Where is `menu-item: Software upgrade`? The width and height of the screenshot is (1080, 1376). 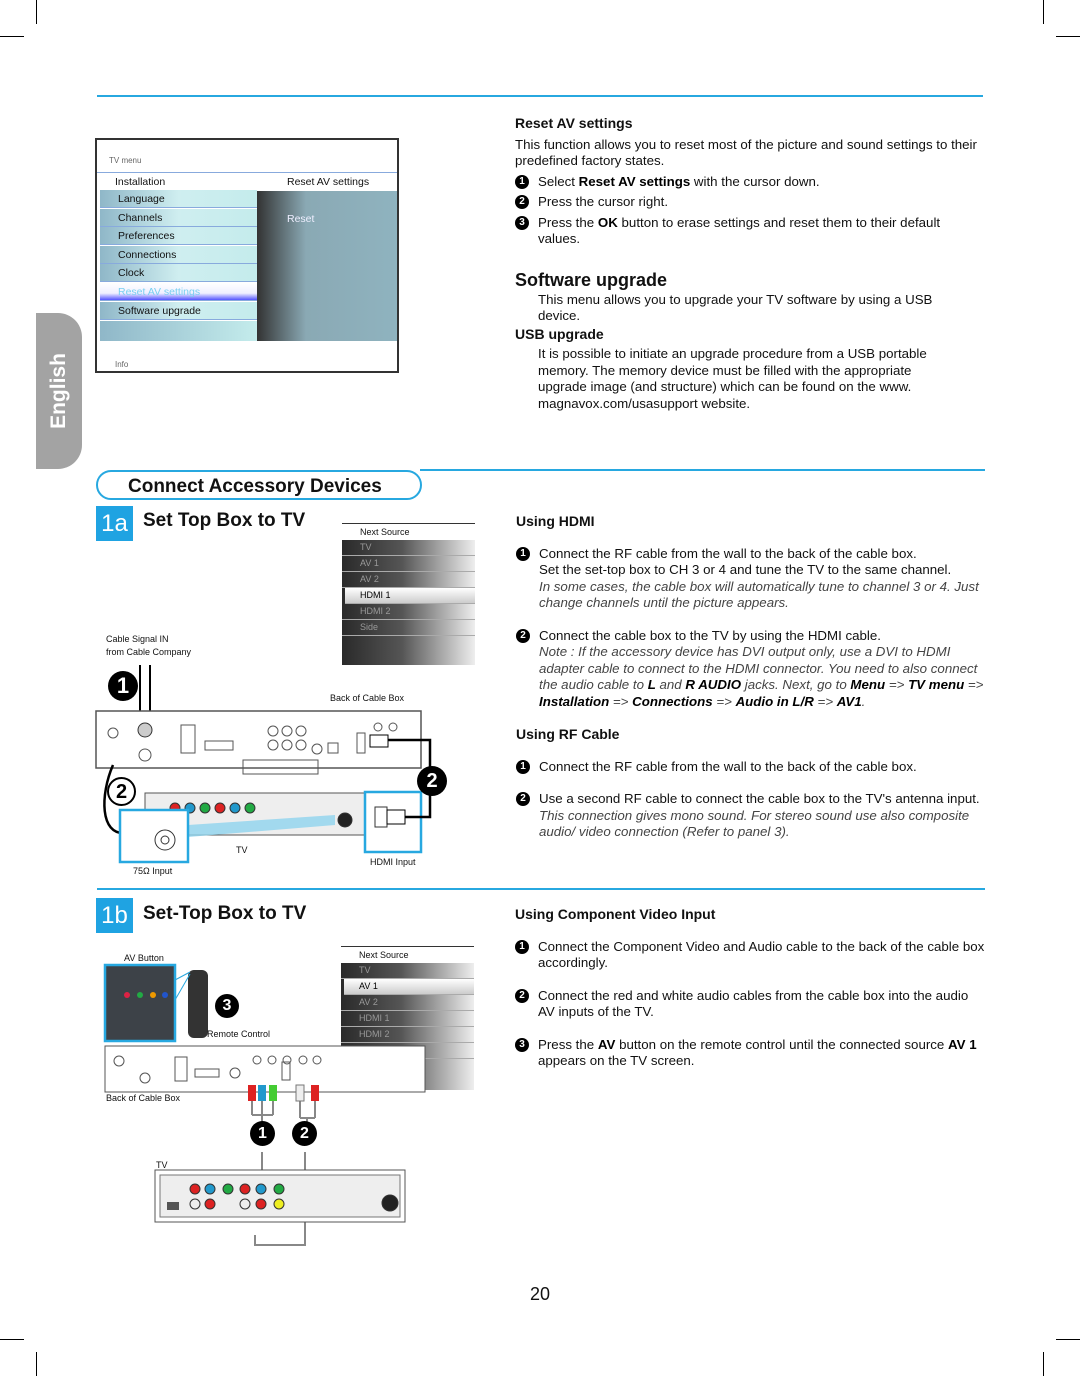 menu-item: Software upgrade is located at coordinates (178, 310).